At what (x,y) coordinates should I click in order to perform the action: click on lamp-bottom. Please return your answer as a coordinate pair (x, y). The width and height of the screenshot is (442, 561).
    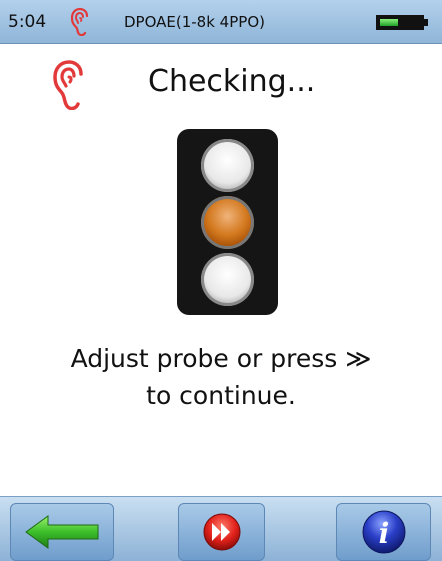
    Looking at the image, I should click on (227, 279).